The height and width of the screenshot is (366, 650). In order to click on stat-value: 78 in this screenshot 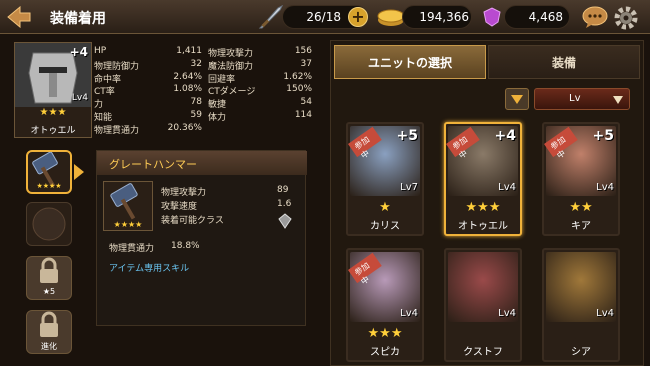, I will do `click(196, 102)`.